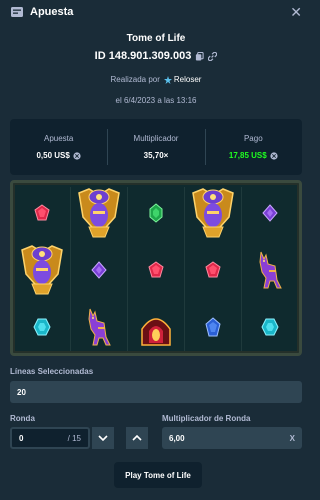 This screenshot has height=500, width=320. I want to click on round-multiplier-suffix: X, so click(292, 438).